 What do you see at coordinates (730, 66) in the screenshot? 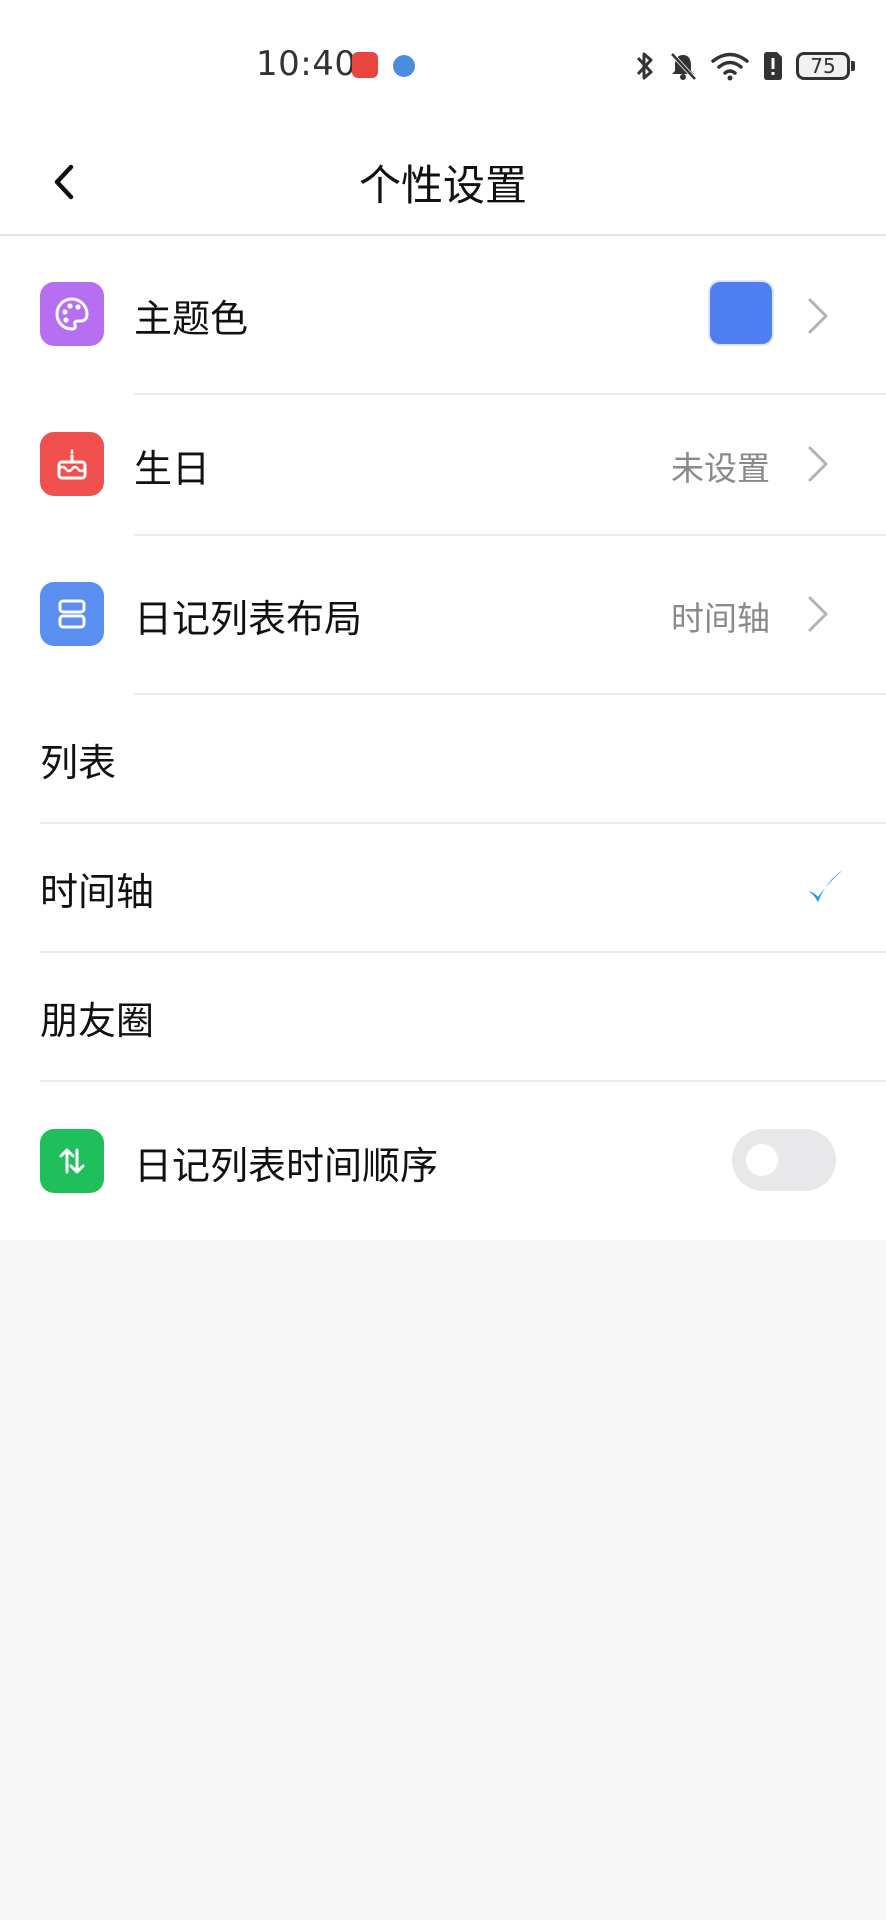
I see `wifi-icon` at bounding box center [730, 66].